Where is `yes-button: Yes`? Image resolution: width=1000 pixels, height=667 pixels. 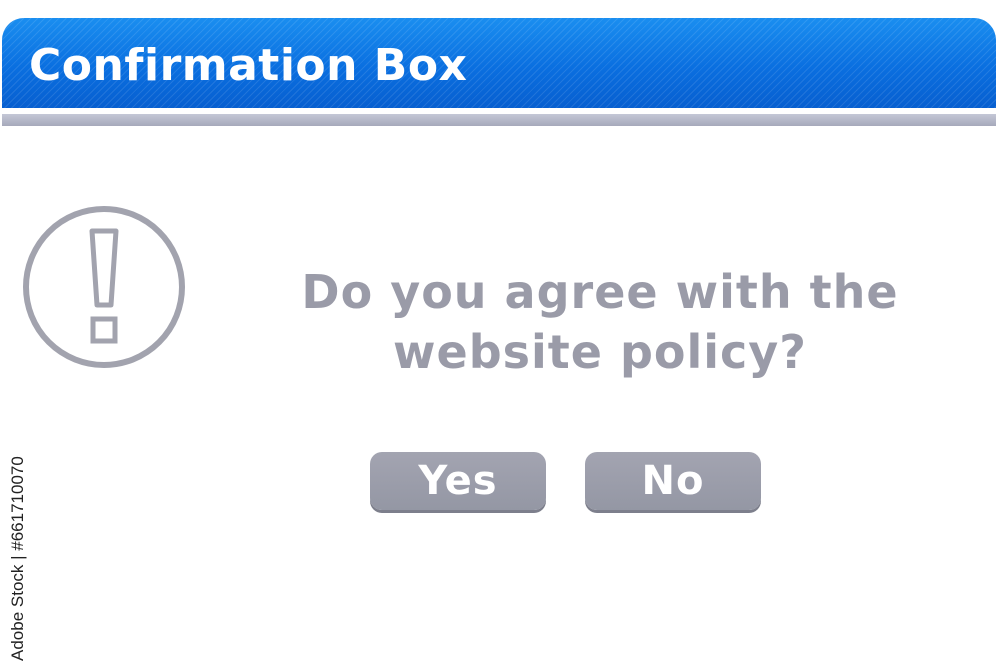 yes-button: Yes is located at coordinates (458, 481).